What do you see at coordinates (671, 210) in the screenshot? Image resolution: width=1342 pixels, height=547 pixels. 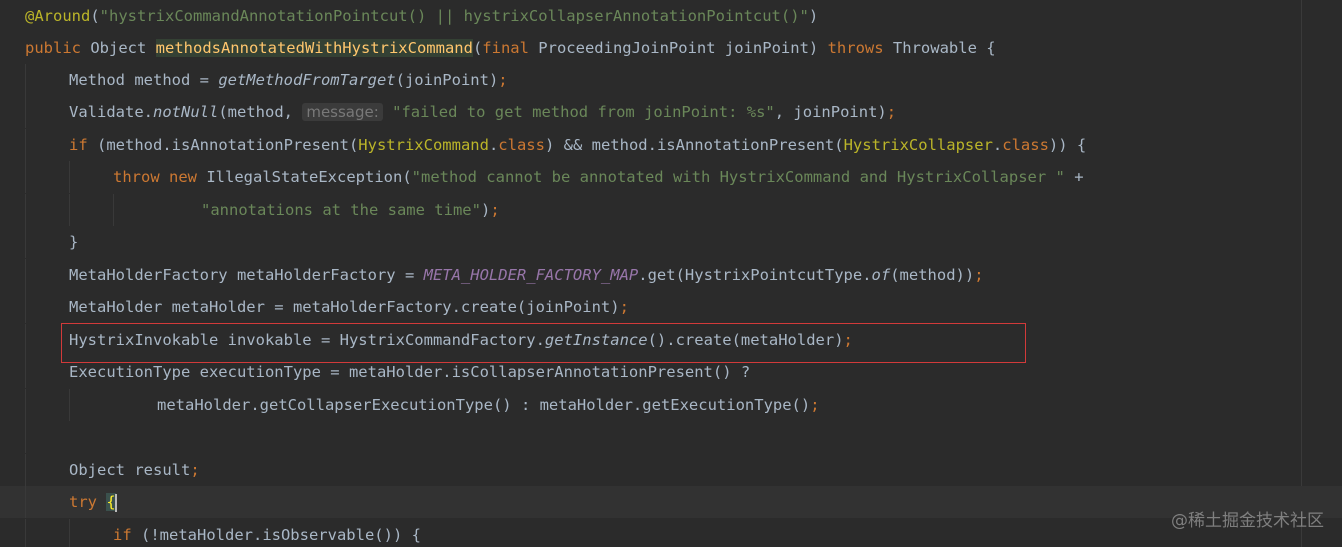 I see `code-line-7: "annotations at the same time");` at bounding box center [671, 210].